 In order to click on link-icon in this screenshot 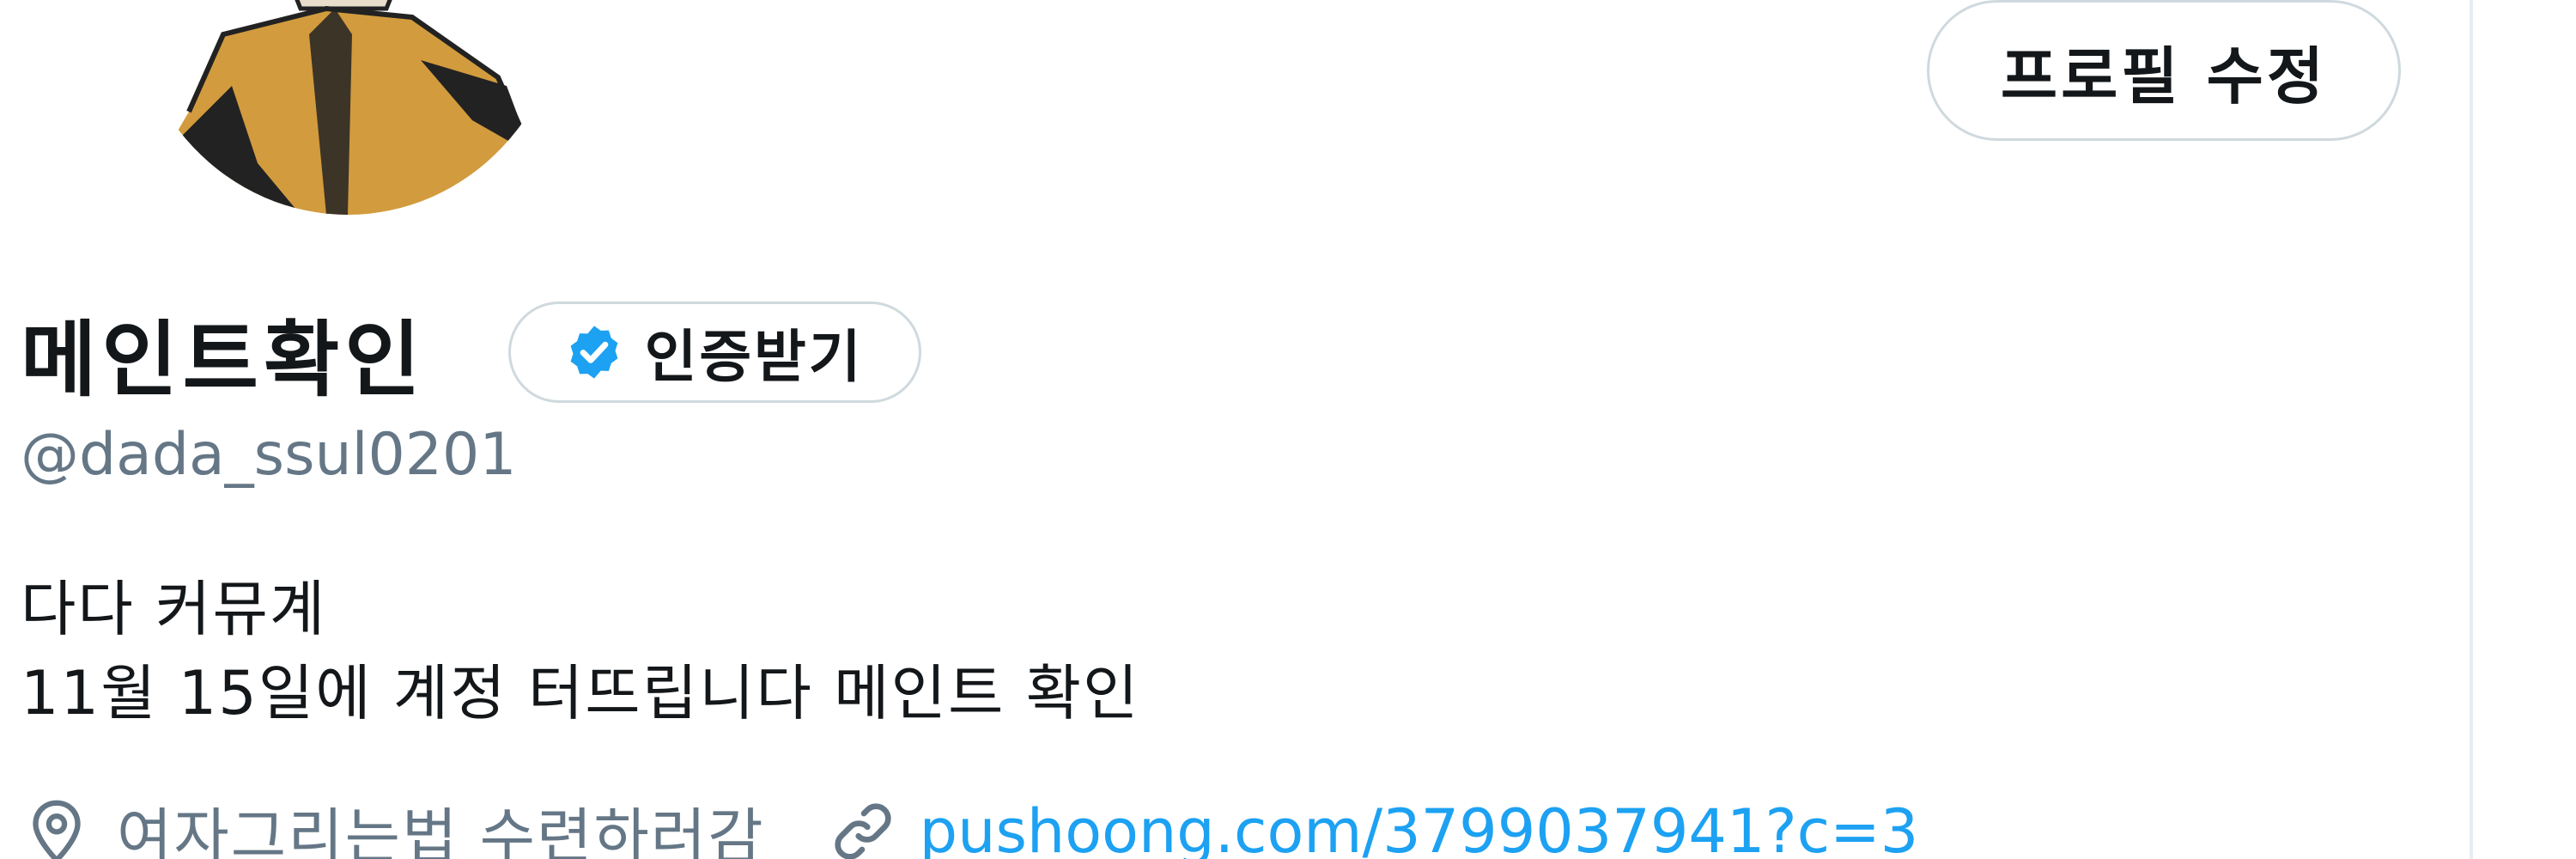, I will do `click(863, 827)`.